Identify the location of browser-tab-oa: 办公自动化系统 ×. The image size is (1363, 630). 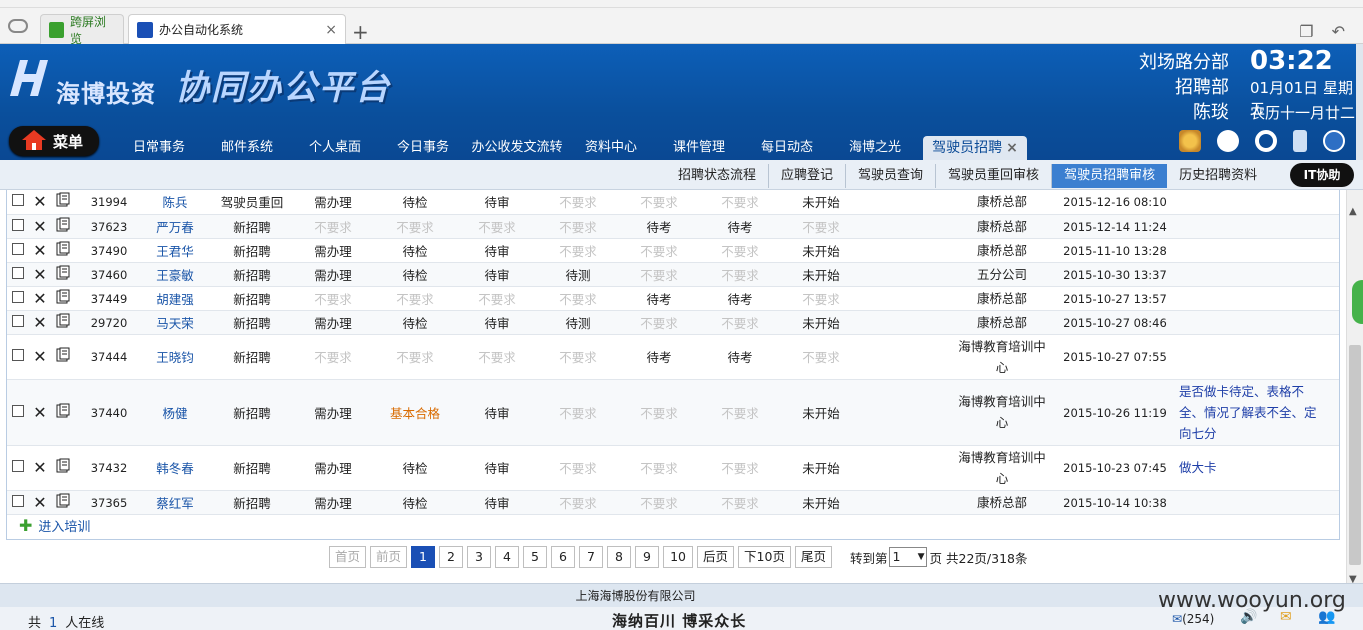
(237, 29).